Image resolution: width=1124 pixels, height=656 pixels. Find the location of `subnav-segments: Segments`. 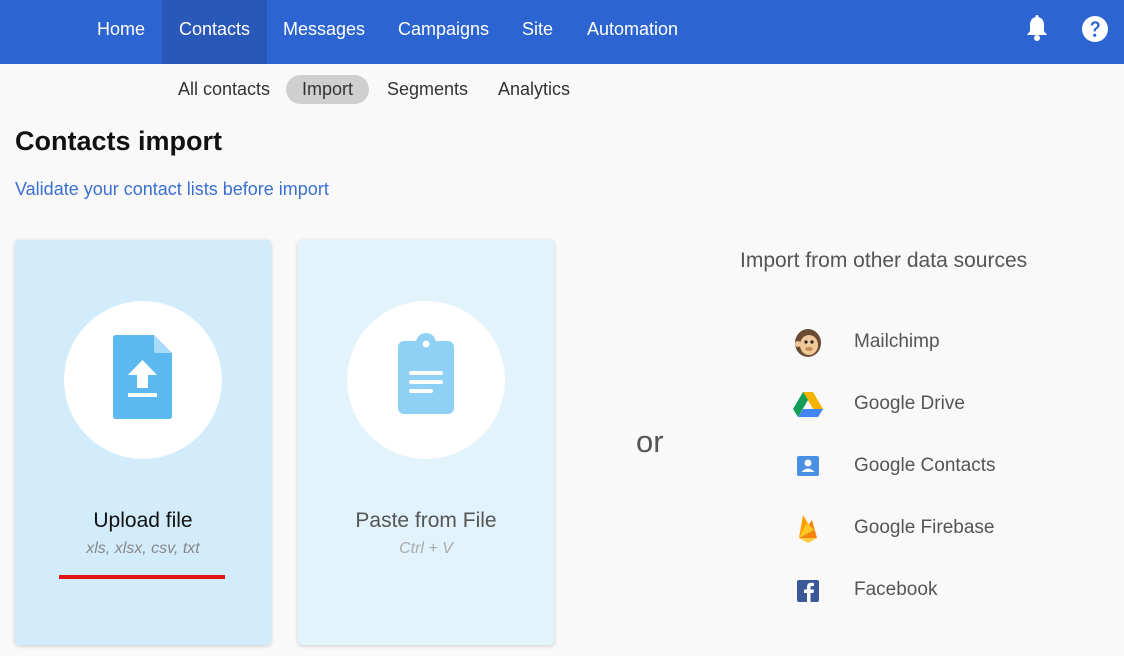

subnav-segments: Segments is located at coordinates (427, 89).